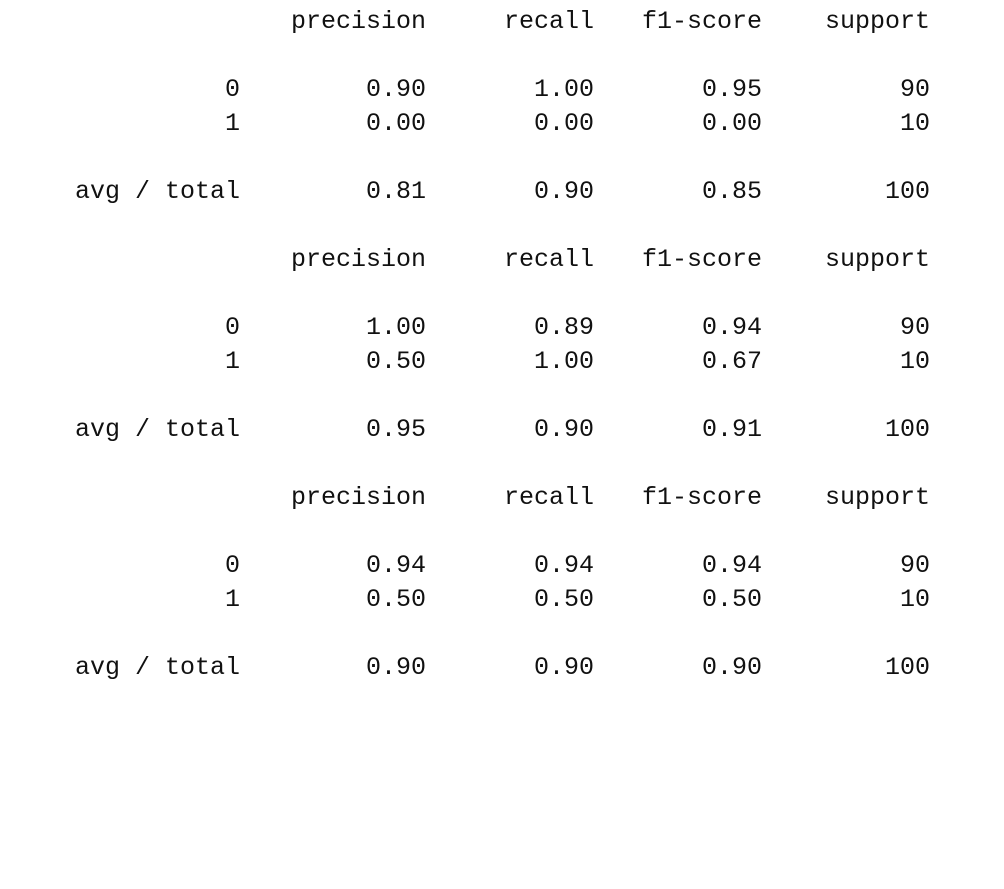  What do you see at coordinates (731, 667) in the screenshot?
I see `f1-score-value: 0.90` at bounding box center [731, 667].